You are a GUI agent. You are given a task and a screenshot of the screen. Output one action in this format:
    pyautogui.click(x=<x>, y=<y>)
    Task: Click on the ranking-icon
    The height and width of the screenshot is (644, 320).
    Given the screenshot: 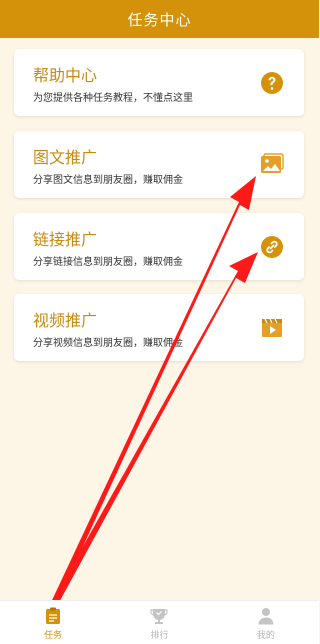 What is the action you would take?
    pyautogui.click(x=159, y=616)
    